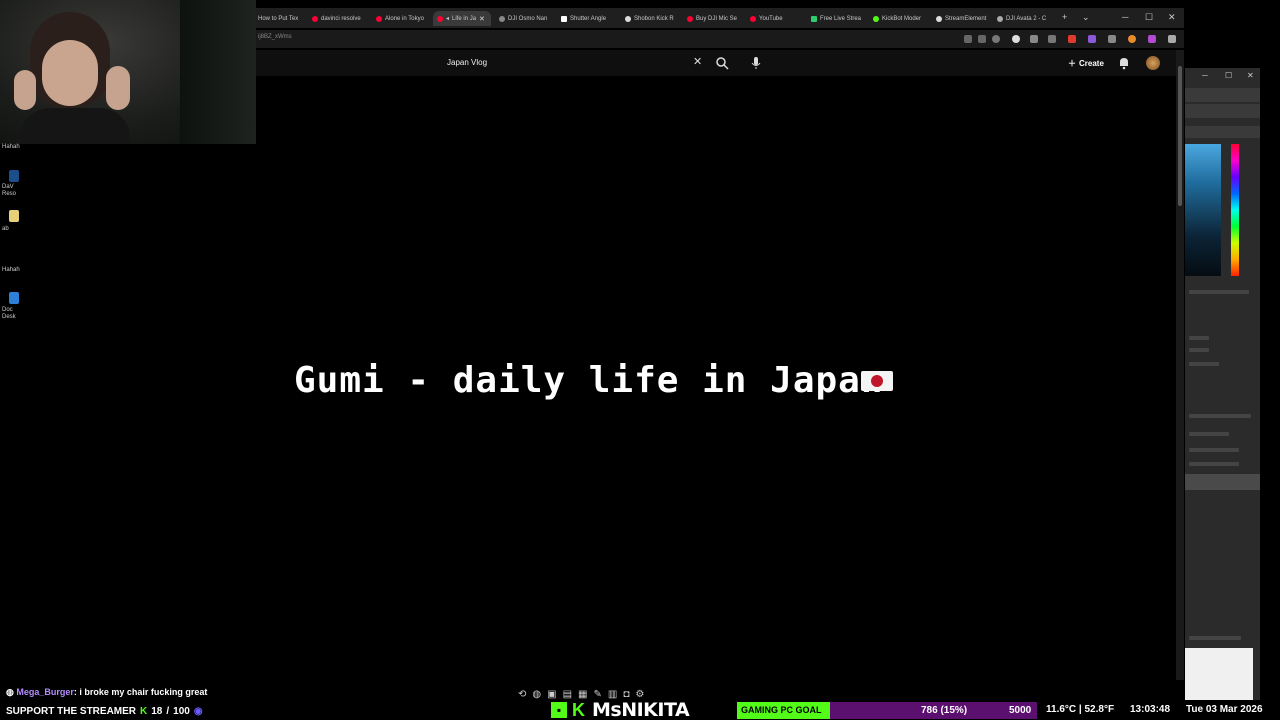 Image resolution: width=1280 pixels, height=720 pixels. I want to click on loop-icon: ⟲, so click(522, 695).